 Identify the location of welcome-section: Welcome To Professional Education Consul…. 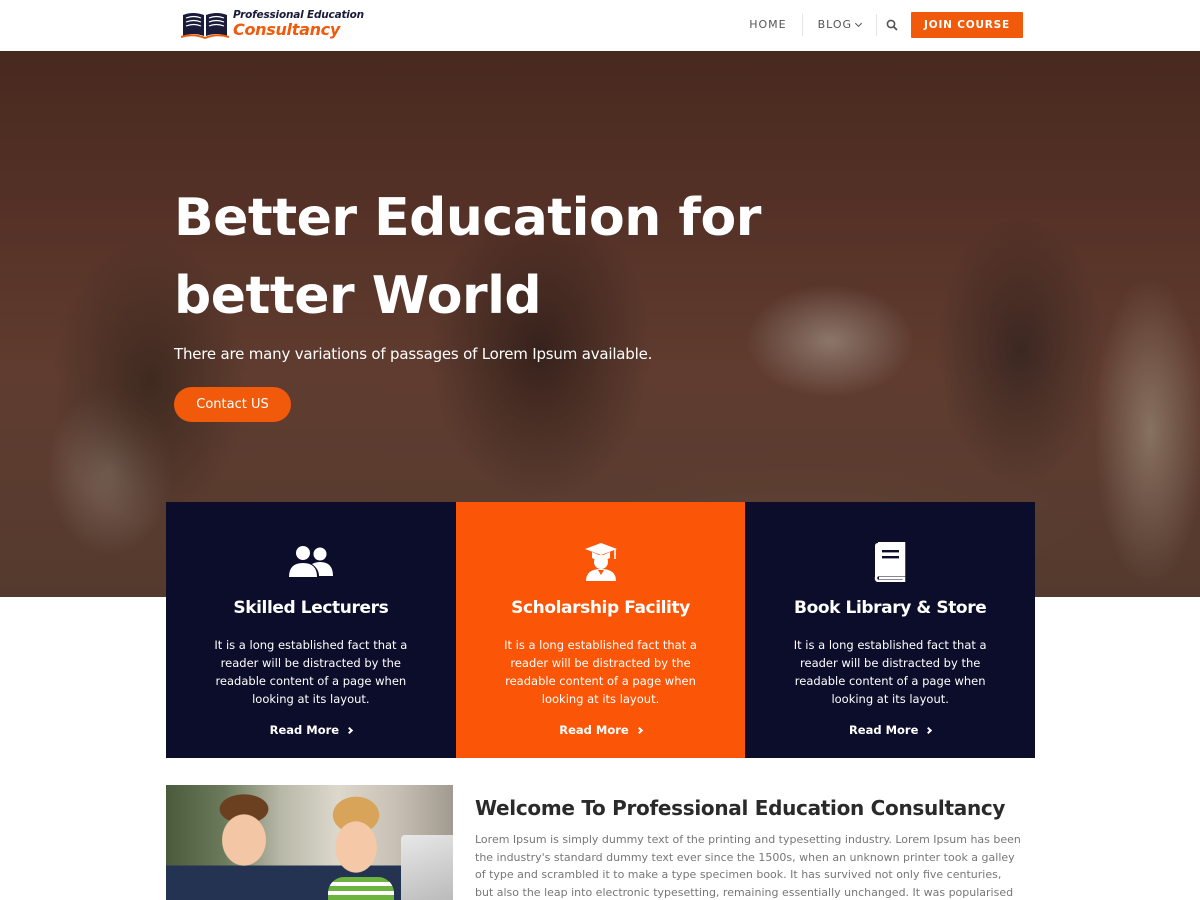
(755, 848).